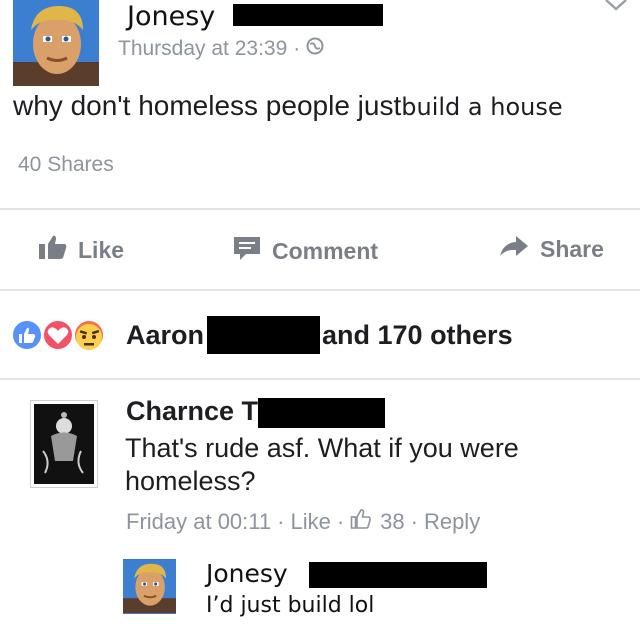 This screenshot has height=640, width=640. What do you see at coordinates (377, 522) in the screenshot?
I see `comment-like-count: 38` at bounding box center [377, 522].